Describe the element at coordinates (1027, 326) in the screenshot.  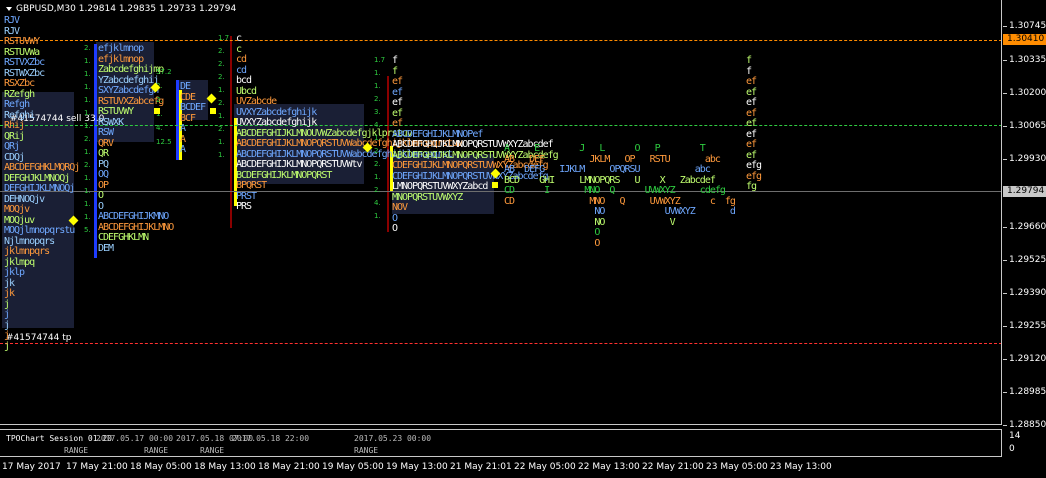
I see `price-tick-label: 1.29255` at that location.